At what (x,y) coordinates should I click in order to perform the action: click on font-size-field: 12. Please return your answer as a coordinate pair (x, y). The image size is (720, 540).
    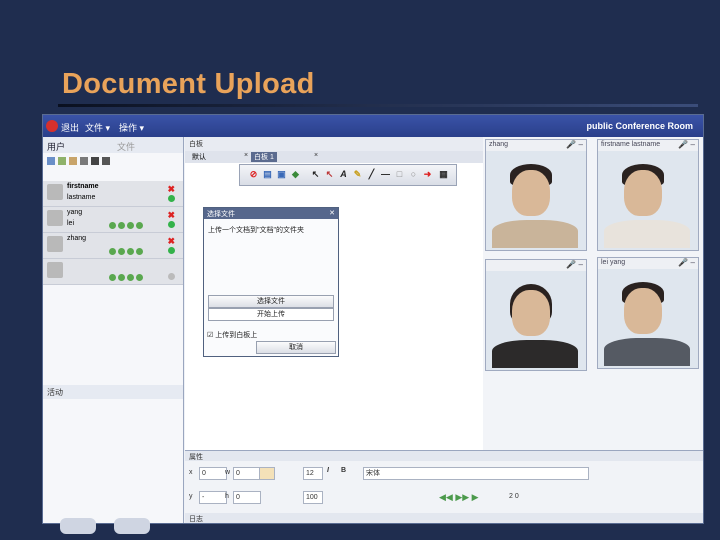
    Looking at the image, I should click on (313, 473).